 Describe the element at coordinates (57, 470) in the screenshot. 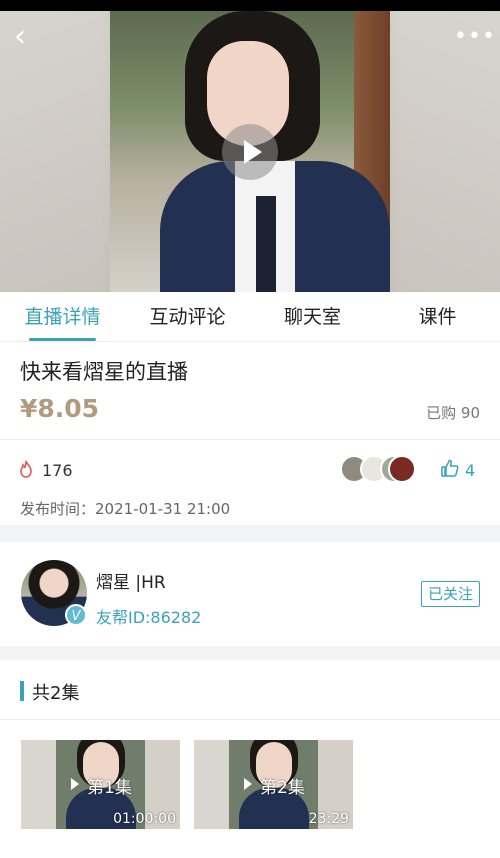

I see `heat-count: 176` at that location.